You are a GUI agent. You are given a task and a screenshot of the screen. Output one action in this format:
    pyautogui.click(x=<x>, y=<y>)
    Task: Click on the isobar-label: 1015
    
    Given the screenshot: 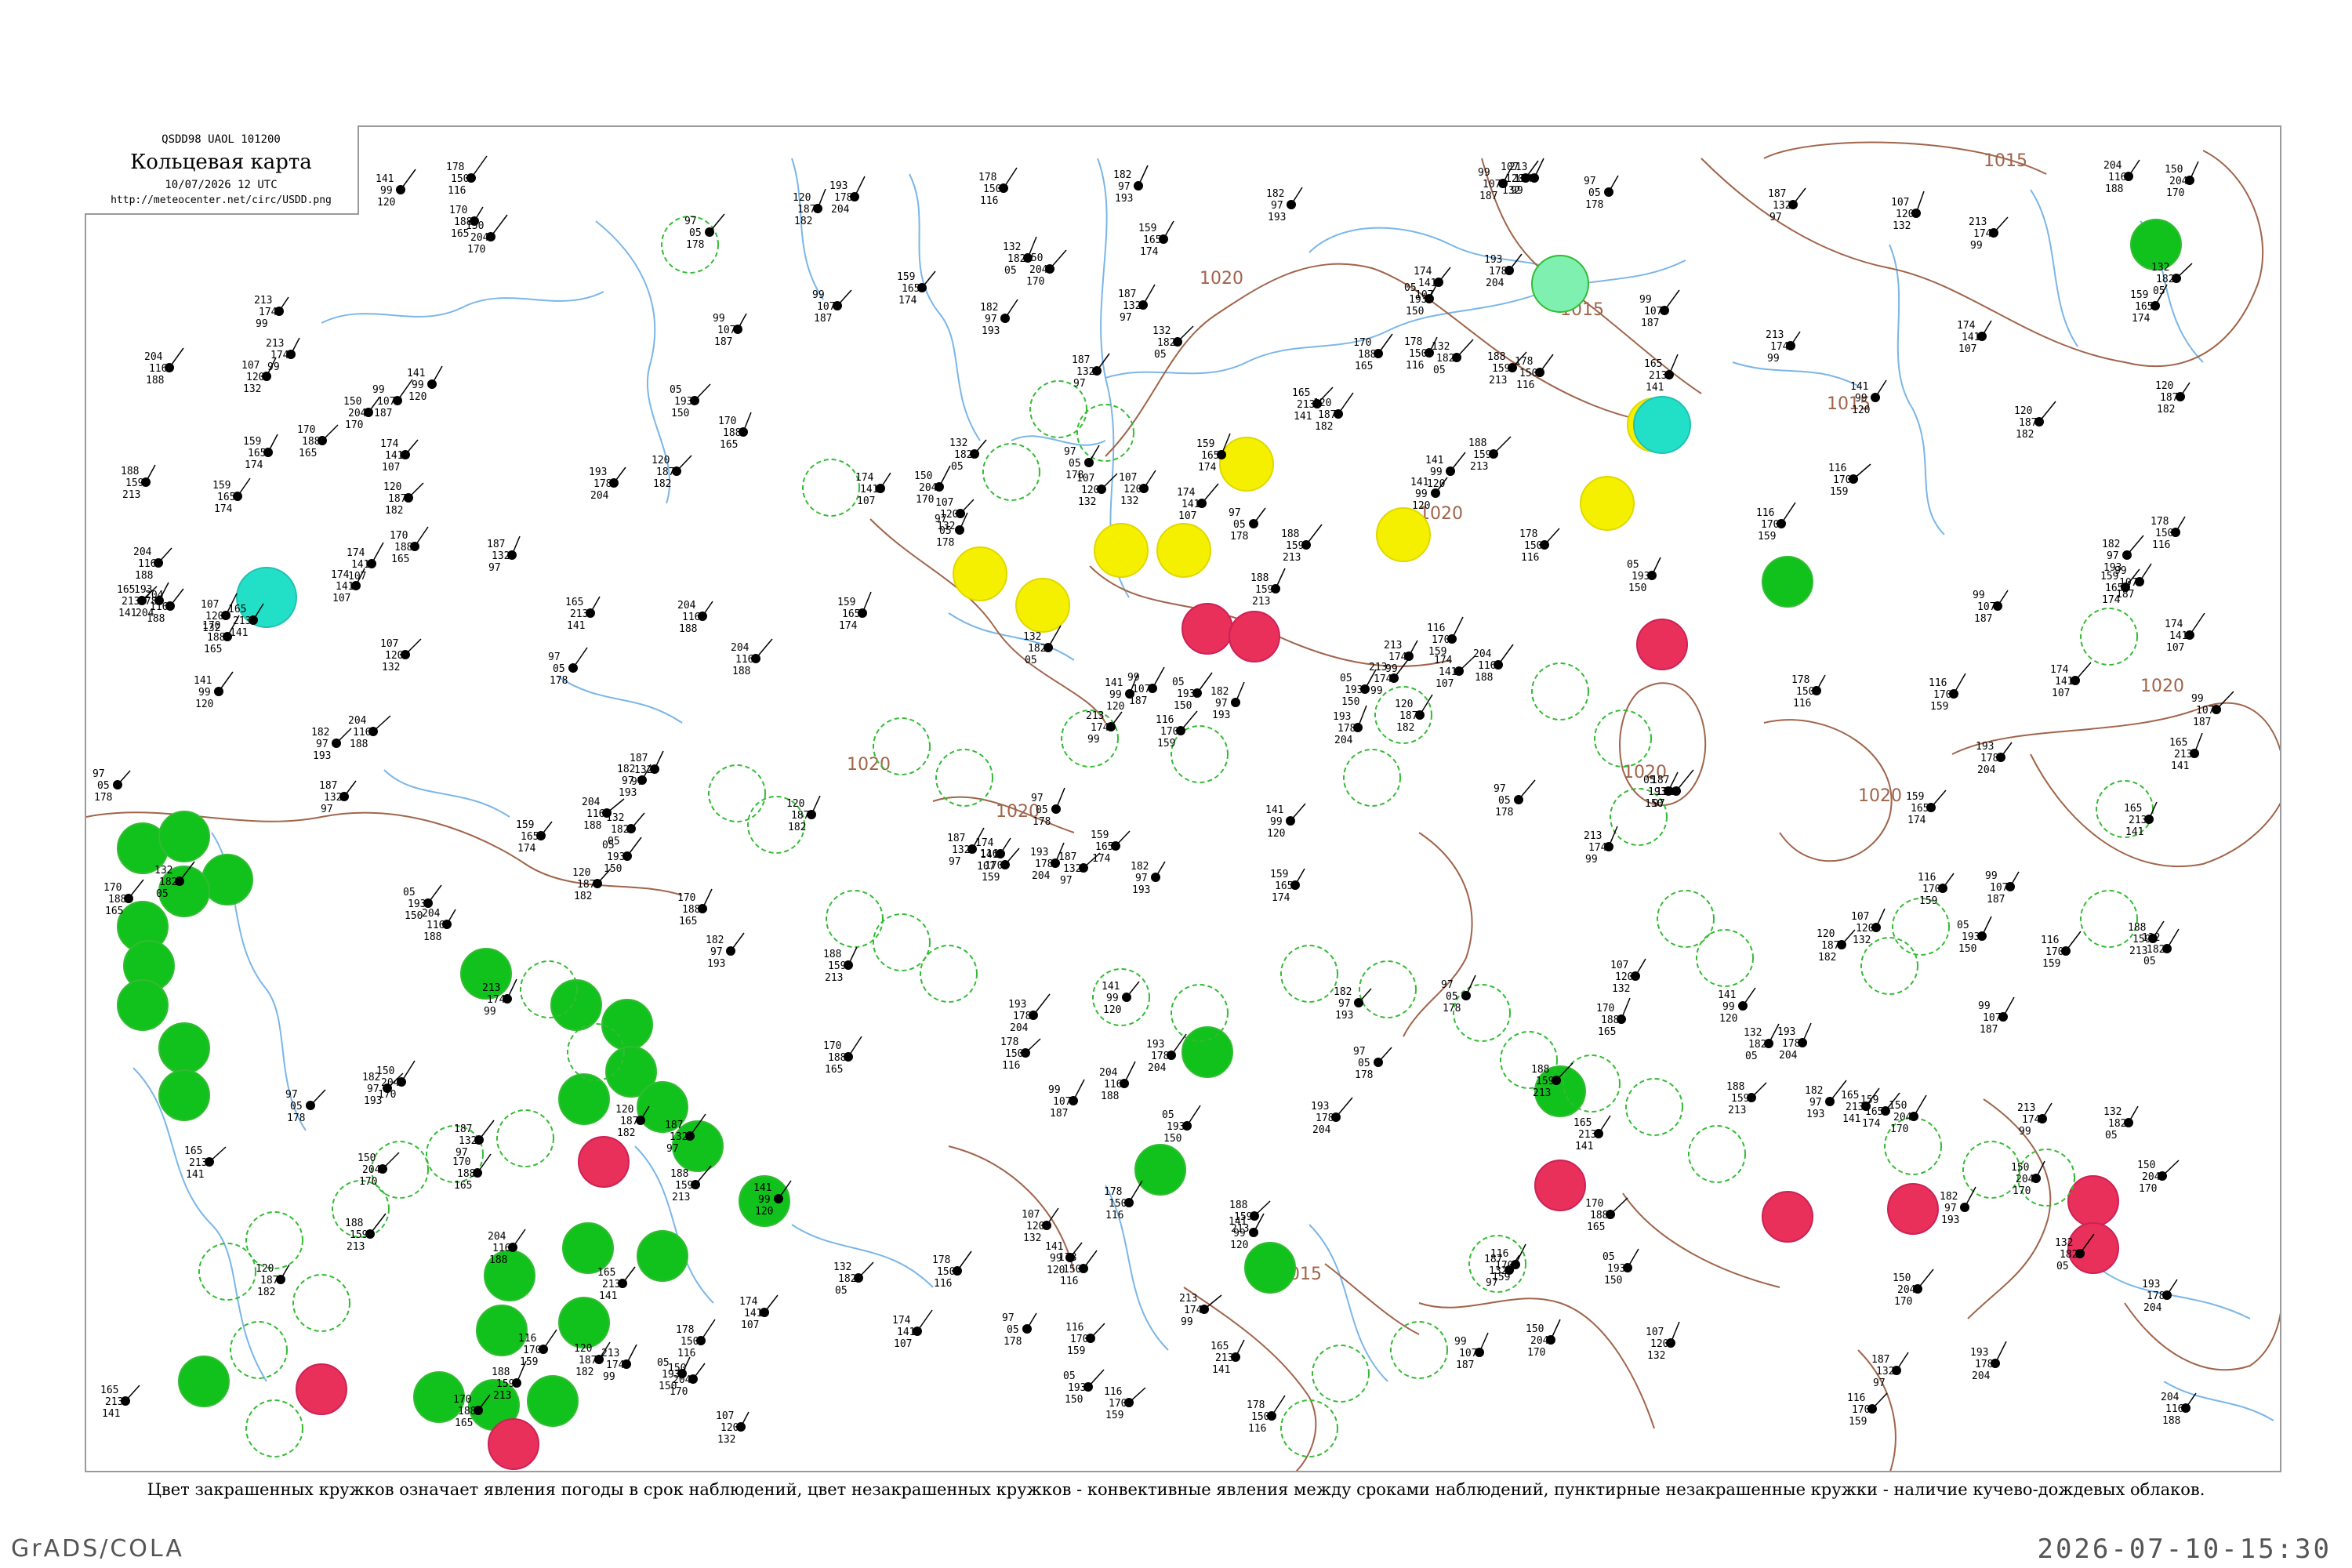 What is the action you would take?
    pyautogui.click(x=2005, y=161)
    